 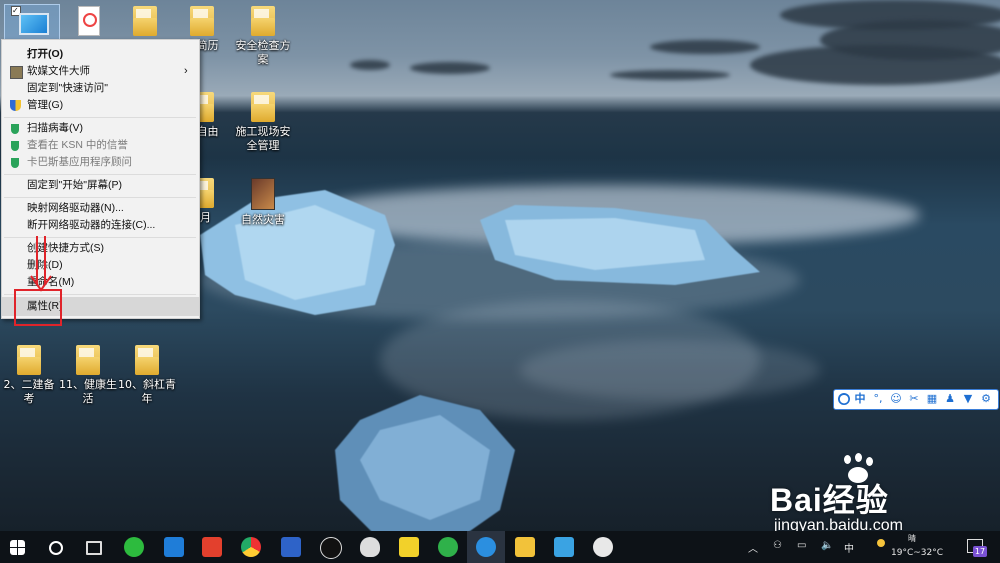 I want to click on menu-item-pin-quick-access: 固定到"快速访问", so click(x=100, y=88).